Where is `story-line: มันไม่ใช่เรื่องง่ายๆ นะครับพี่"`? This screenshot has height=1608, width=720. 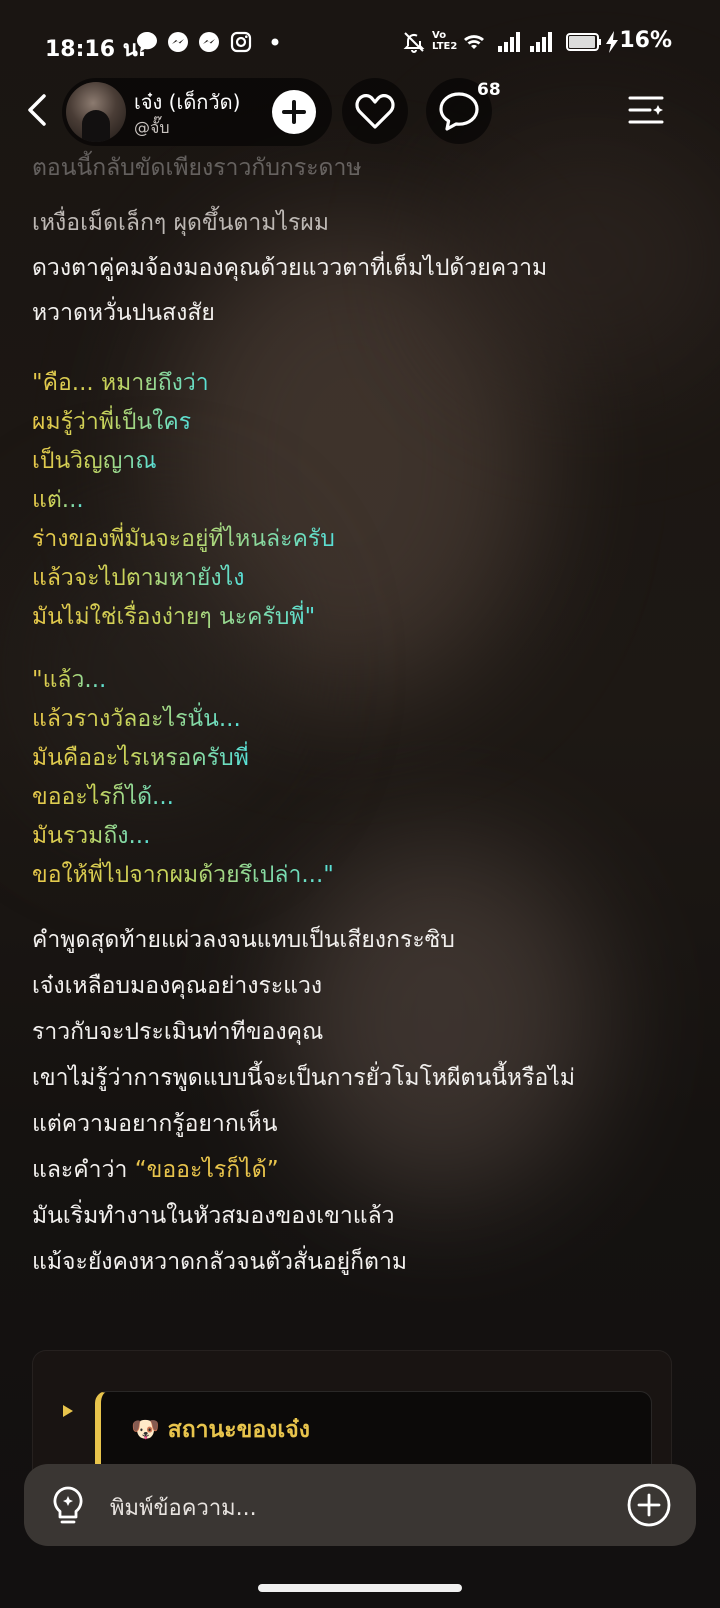 story-line: มันไม่ใช่เรื่องง่ายๆ นะครับพี่" is located at coordinates (173, 617).